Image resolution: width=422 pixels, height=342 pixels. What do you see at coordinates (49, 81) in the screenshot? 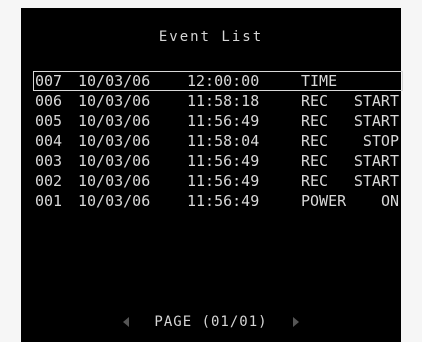
I see `event-number: 007` at bounding box center [49, 81].